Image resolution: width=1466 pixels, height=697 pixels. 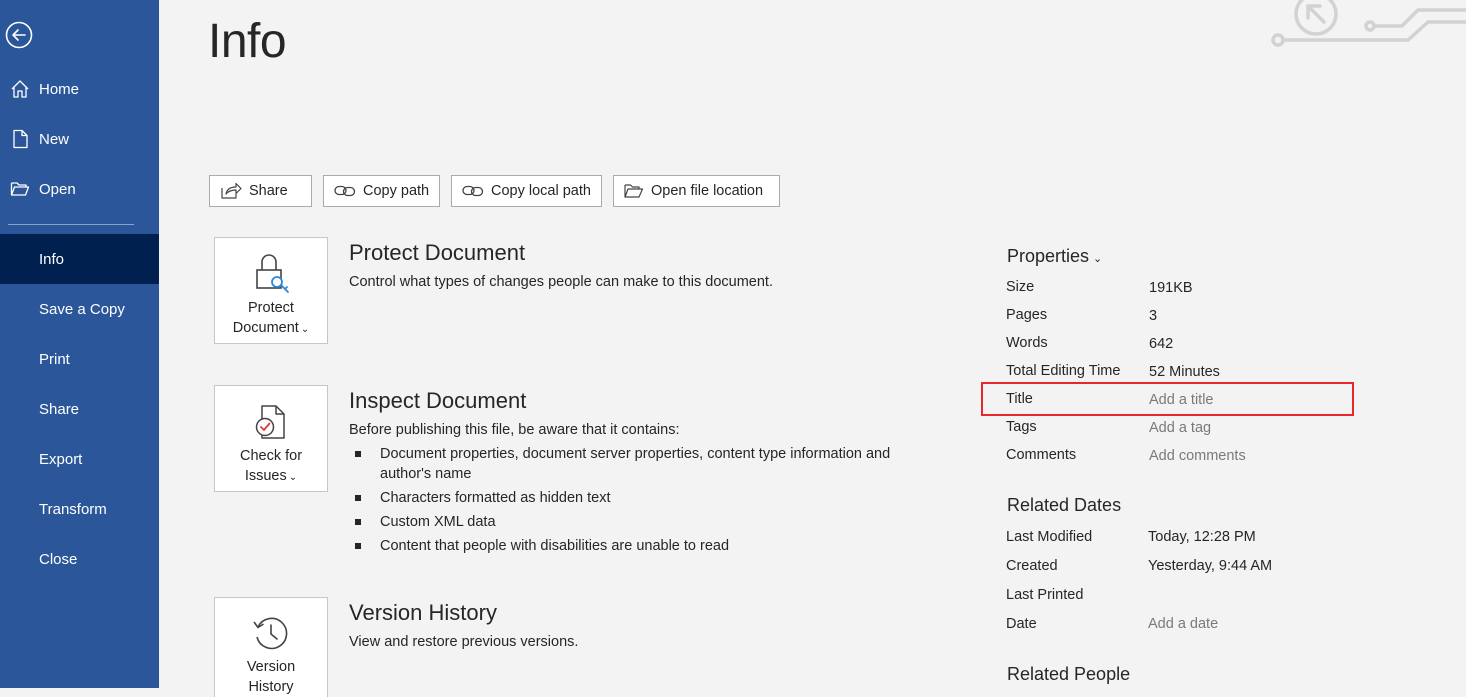 What do you see at coordinates (639, 498) in the screenshot?
I see `list-item: Characters formatted as hidden text` at bounding box center [639, 498].